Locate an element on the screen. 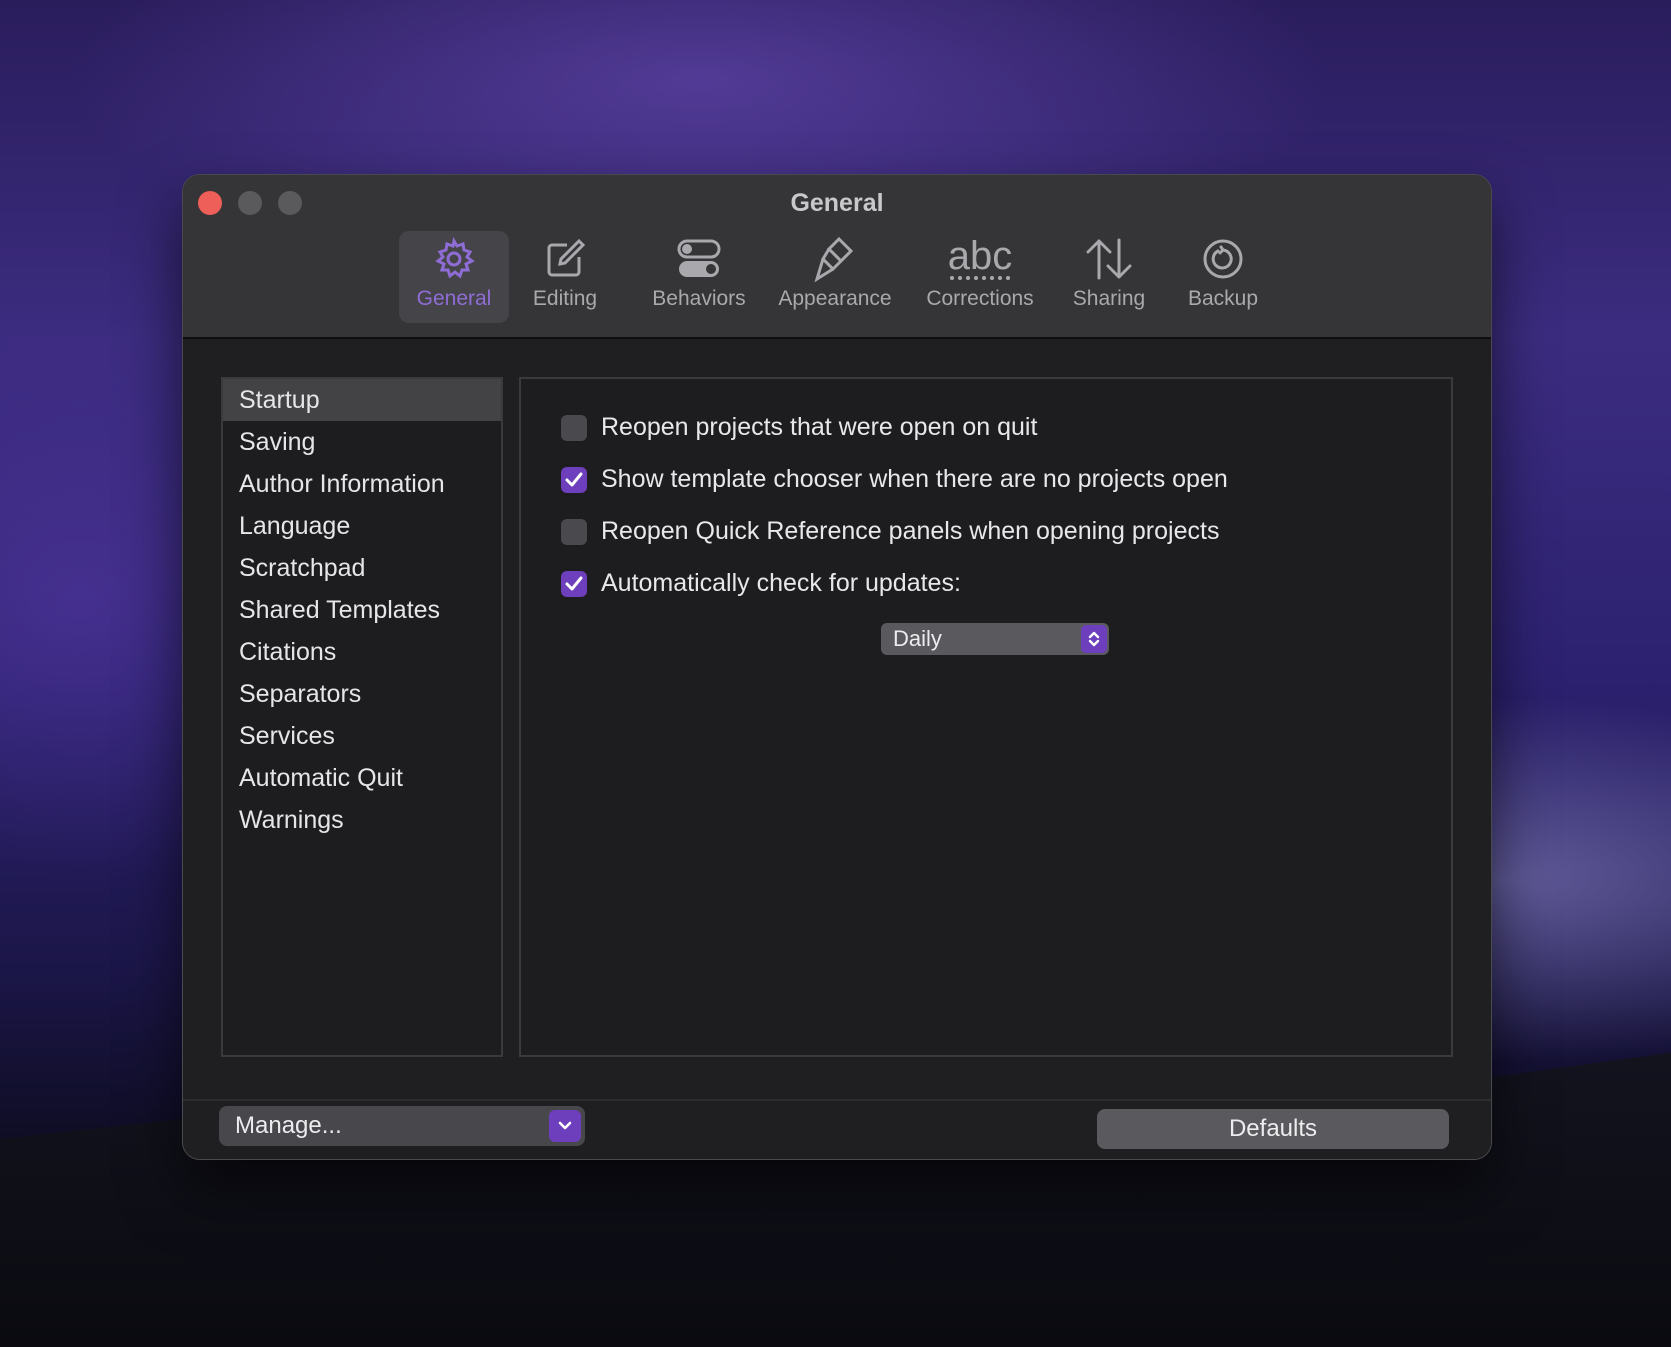  toggles-icon is located at coordinates (699, 259).